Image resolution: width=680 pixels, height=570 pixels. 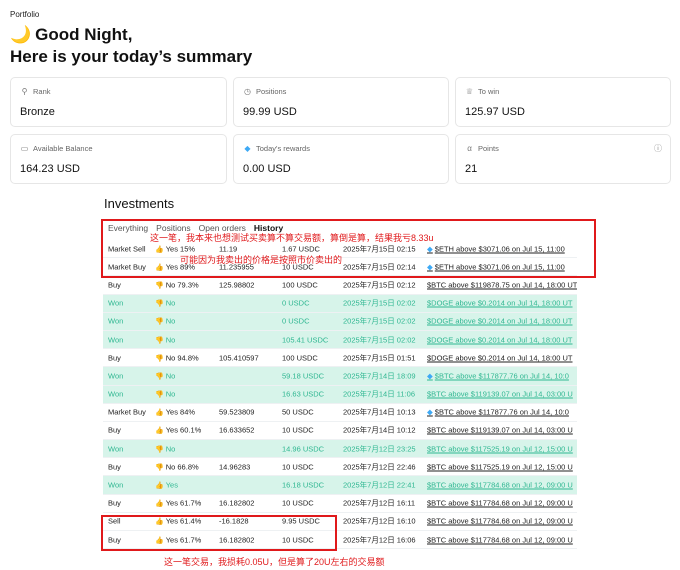 What do you see at coordinates (379, 358) in the screenshot?
I see `row-time: 2025年7月15日 01:51` at bounding box center [379, 358].